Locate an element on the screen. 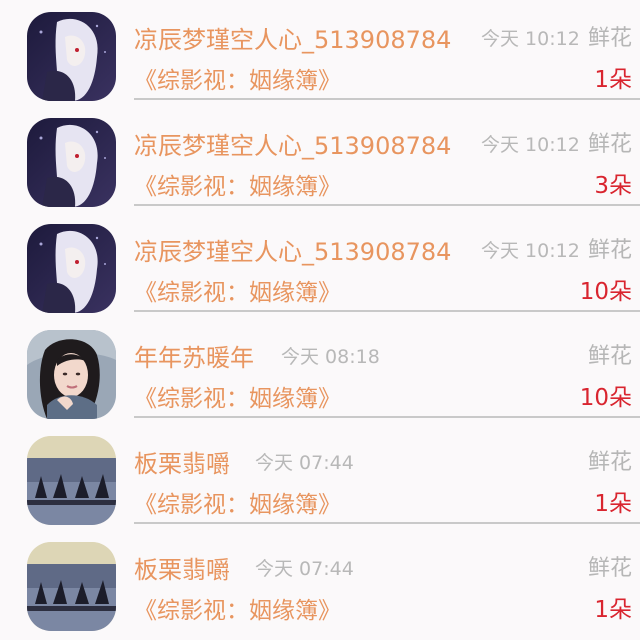 The width and height of the screenshot is (640, 640). gift-count: 3朵 is located at coordinates (613, 186).